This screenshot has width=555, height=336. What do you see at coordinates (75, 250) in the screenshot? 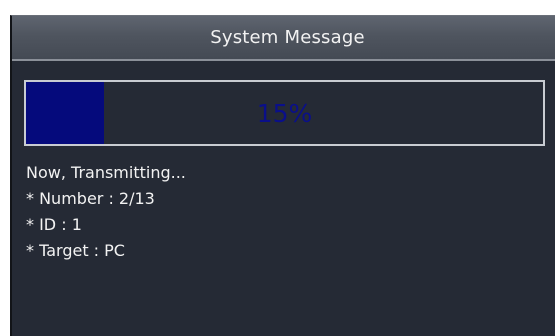
I see `status-line-target: * Target : PC` at bounding box center [75, 250].